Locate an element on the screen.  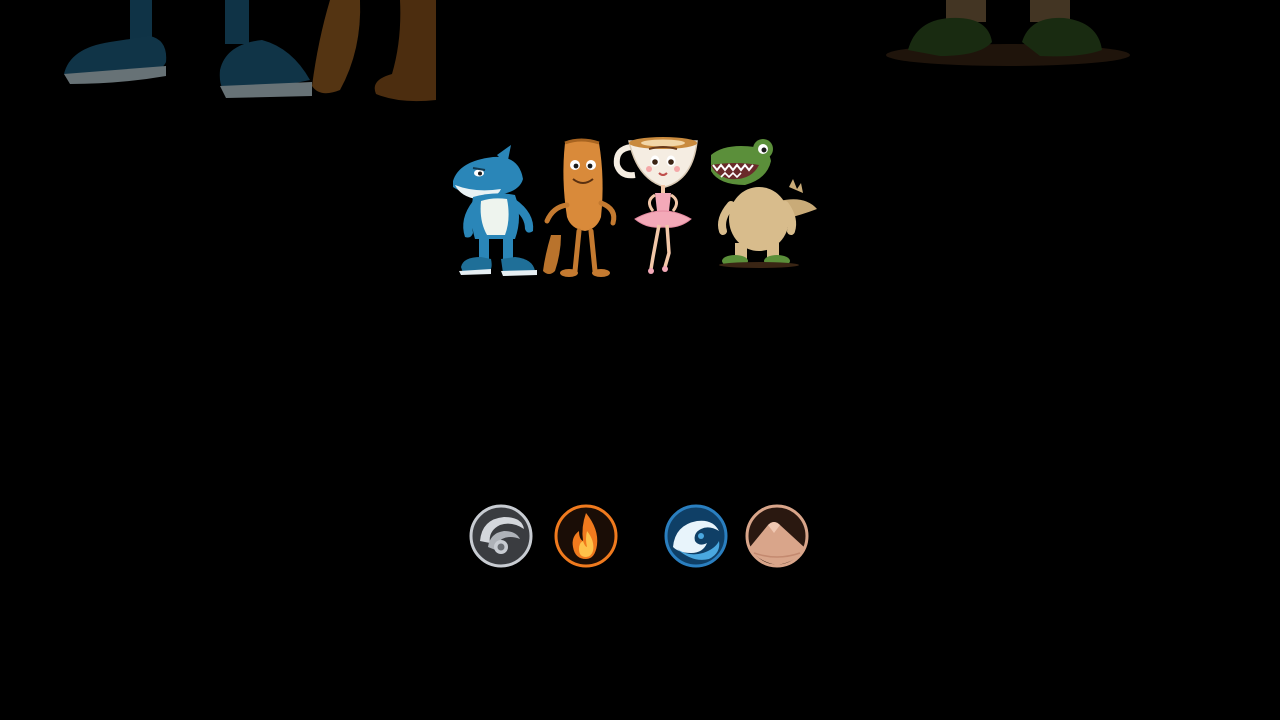
paddle-character-icon is located at coordinates (582, 210).